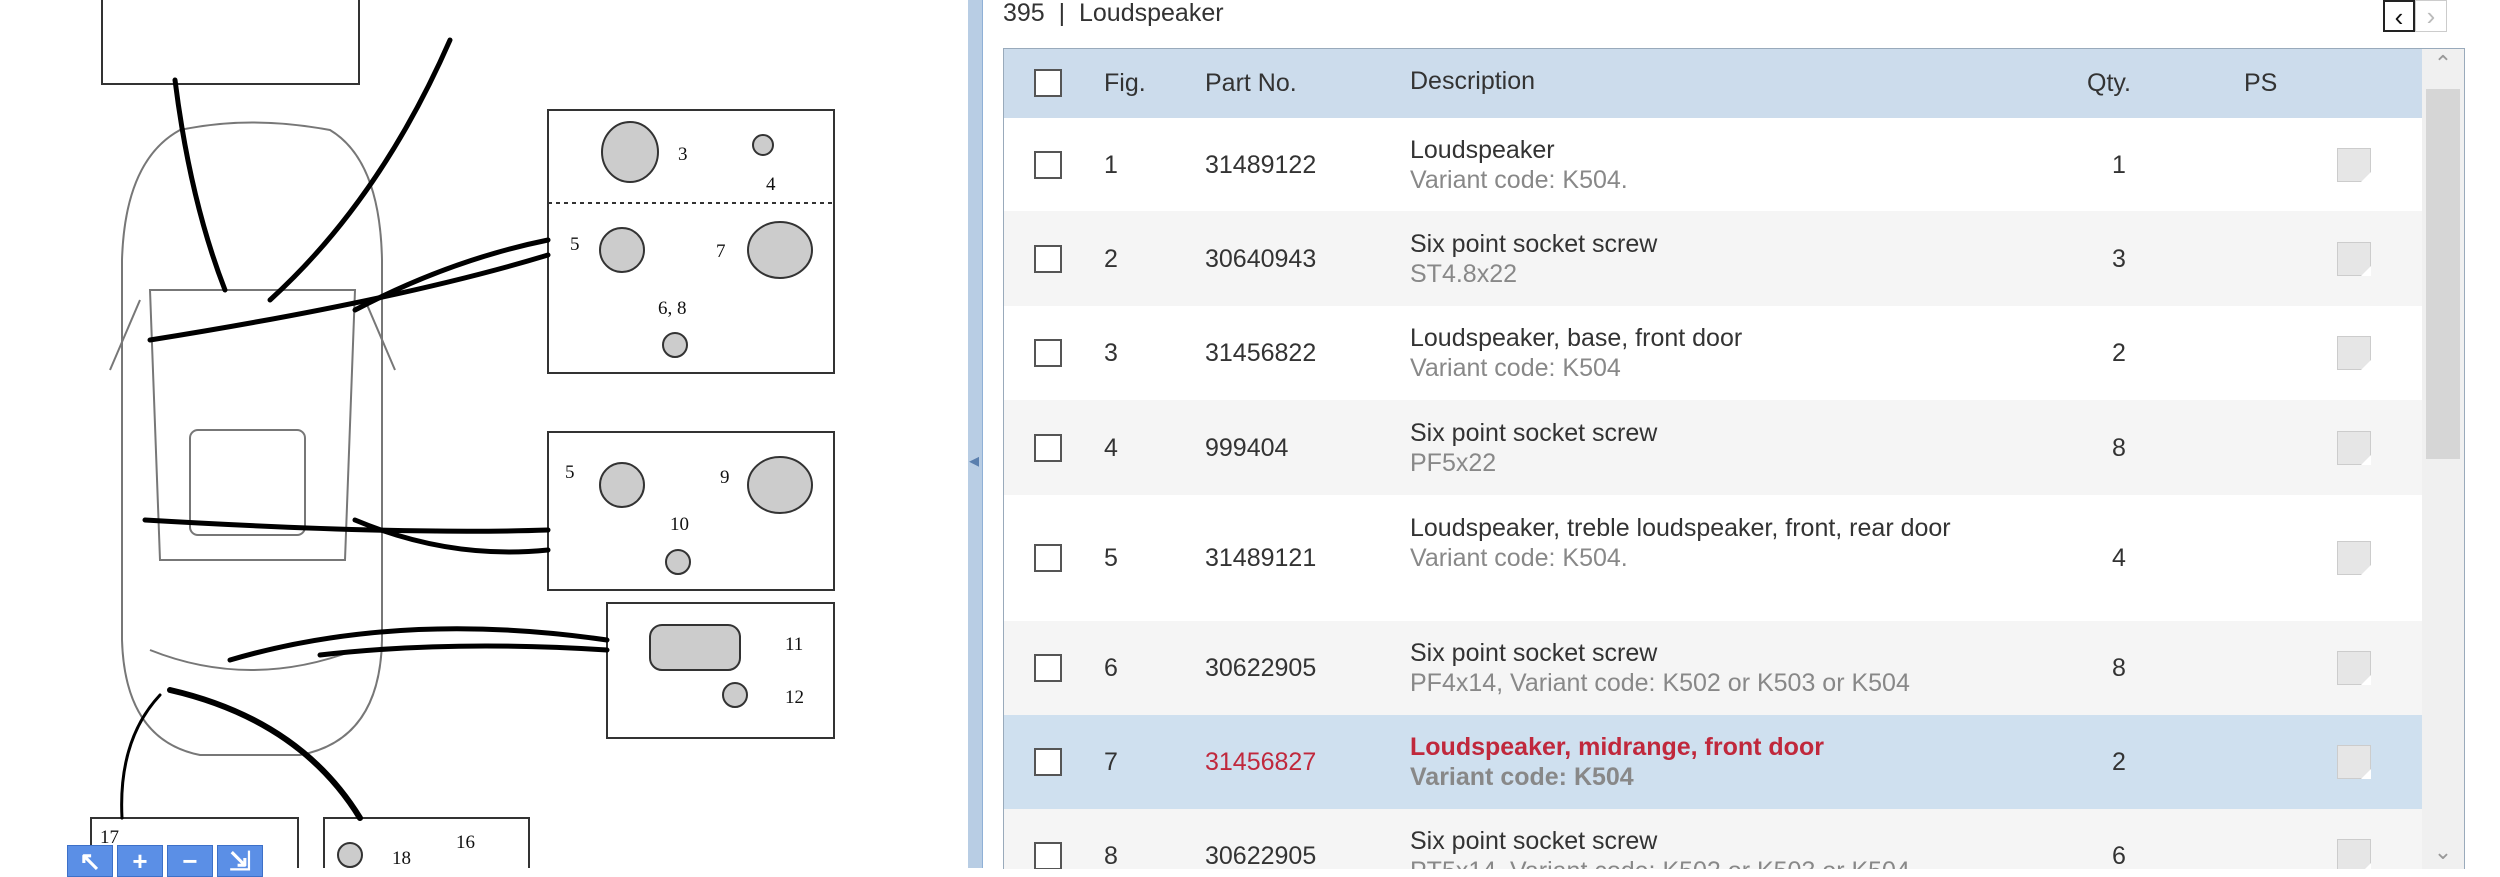 This screenshot has height=877, width=2500. What do you see at coordinates (1464, 273) in the screenshot?
I see `description-subtitle: ST4.8x22` at bounding box center [1464, 273].